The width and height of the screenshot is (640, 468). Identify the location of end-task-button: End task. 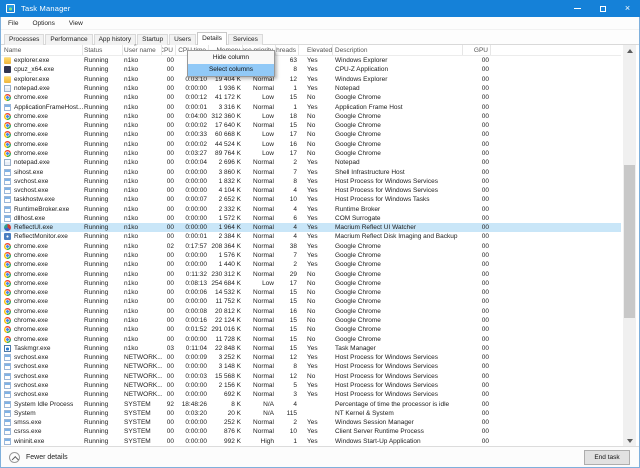
(607, 457).